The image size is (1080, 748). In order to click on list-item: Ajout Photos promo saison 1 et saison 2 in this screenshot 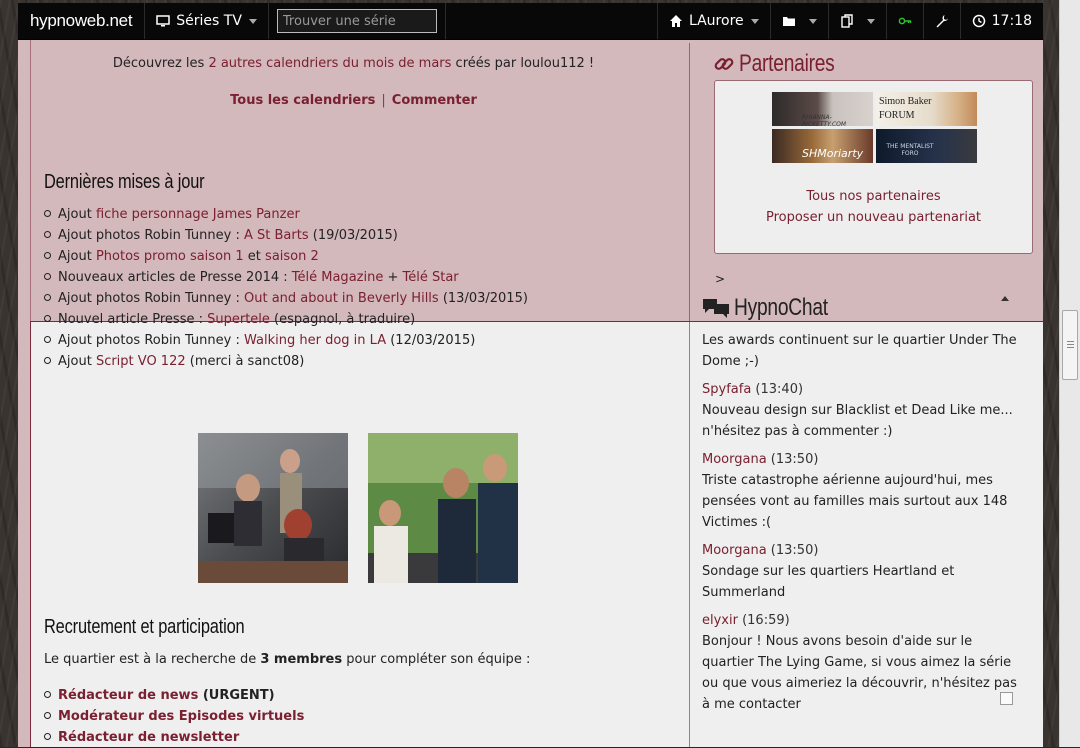, I will do `click(286, 256)`.